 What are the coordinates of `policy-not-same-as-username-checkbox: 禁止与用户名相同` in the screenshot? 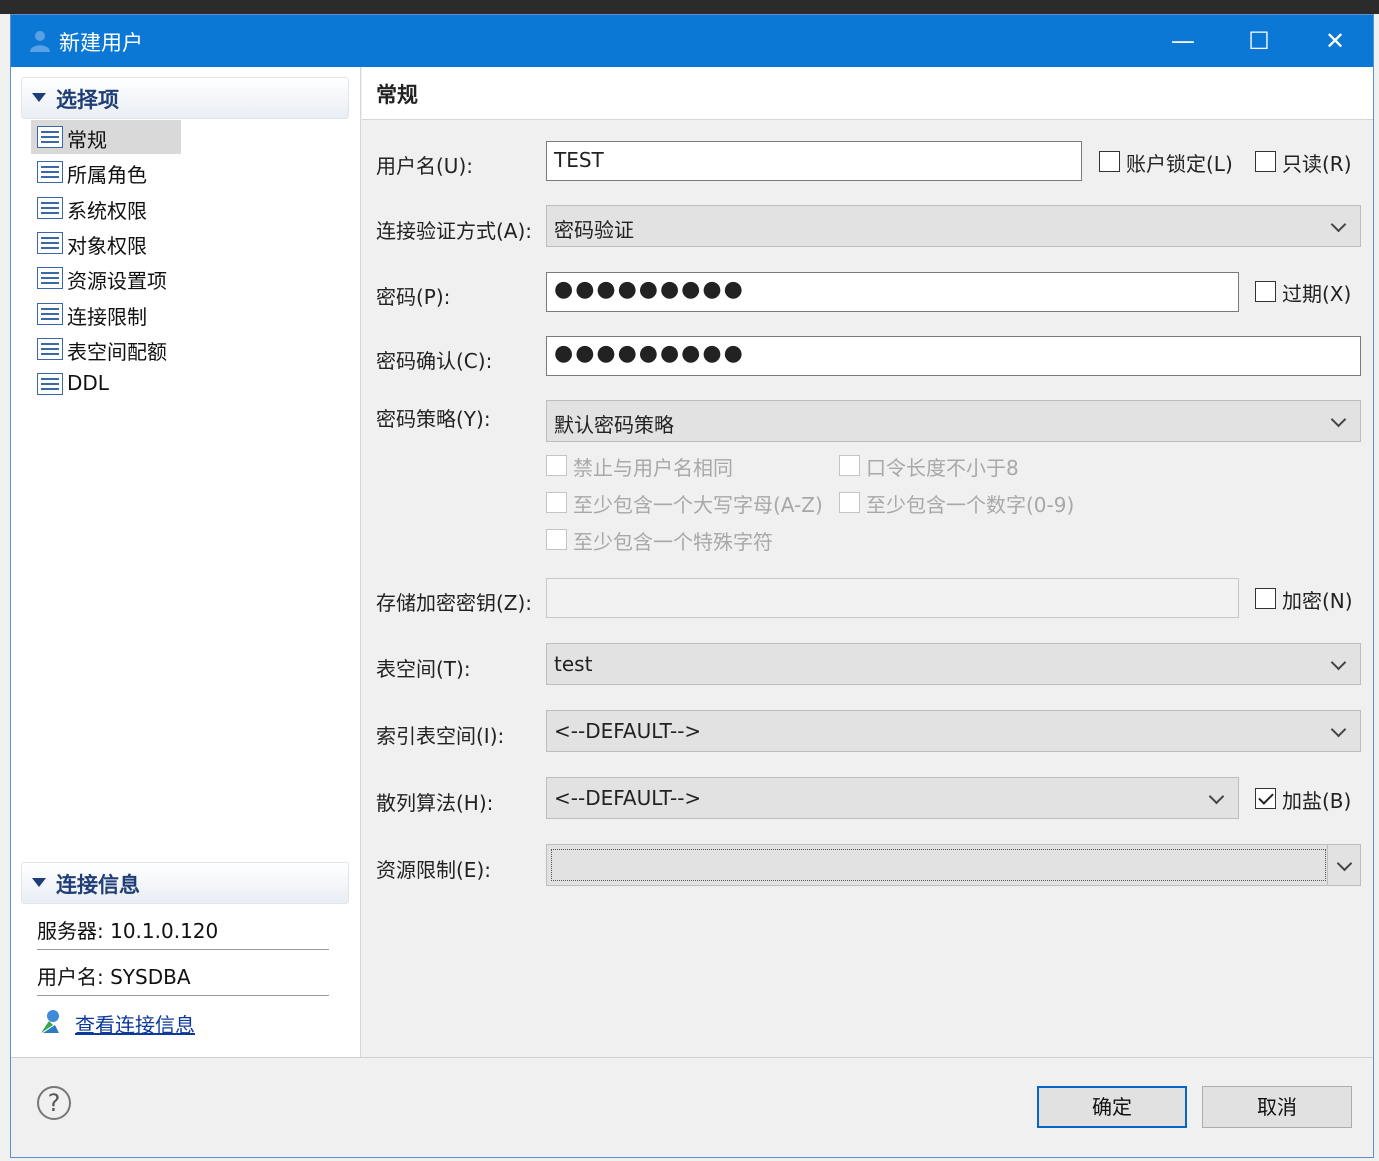 It's located at (686, 466).